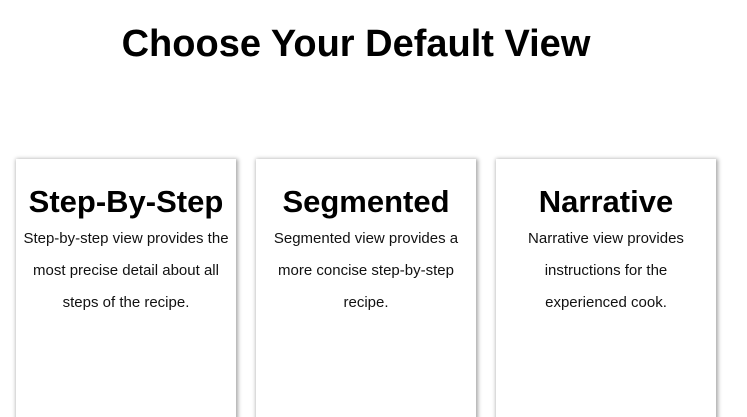 The width and height of the screenshot is (747, 417). I want to click on view-card-title: Step-By-Step, so click(126, 201).